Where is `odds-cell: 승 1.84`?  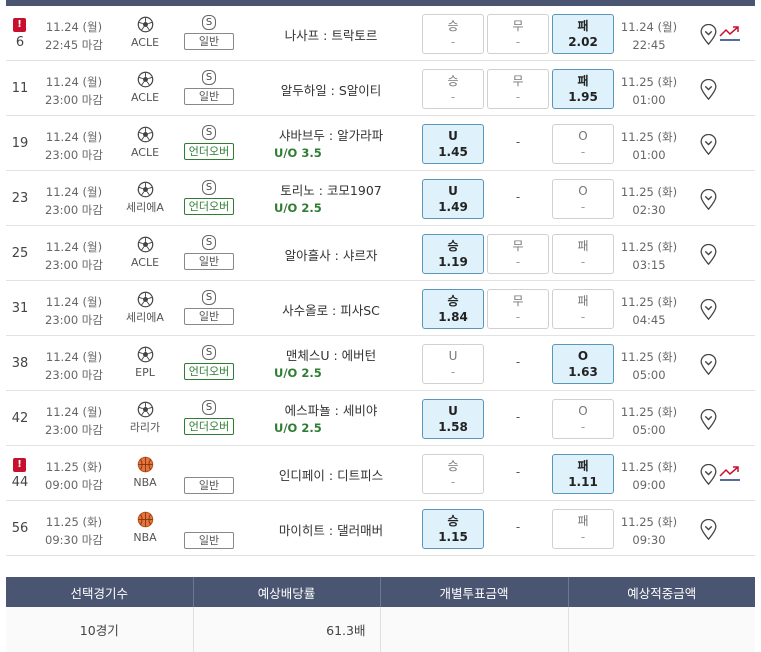
odds-cell: 승 1.84 is located at coordinates (453, 309).